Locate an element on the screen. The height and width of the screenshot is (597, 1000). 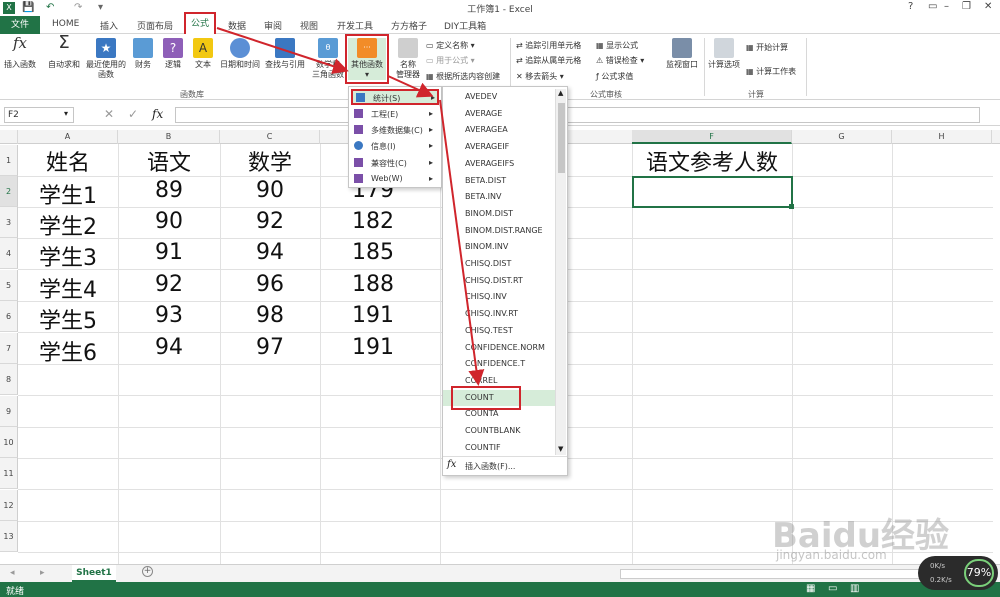
status-ready: 就绪 is located at coordinates (15, 592).